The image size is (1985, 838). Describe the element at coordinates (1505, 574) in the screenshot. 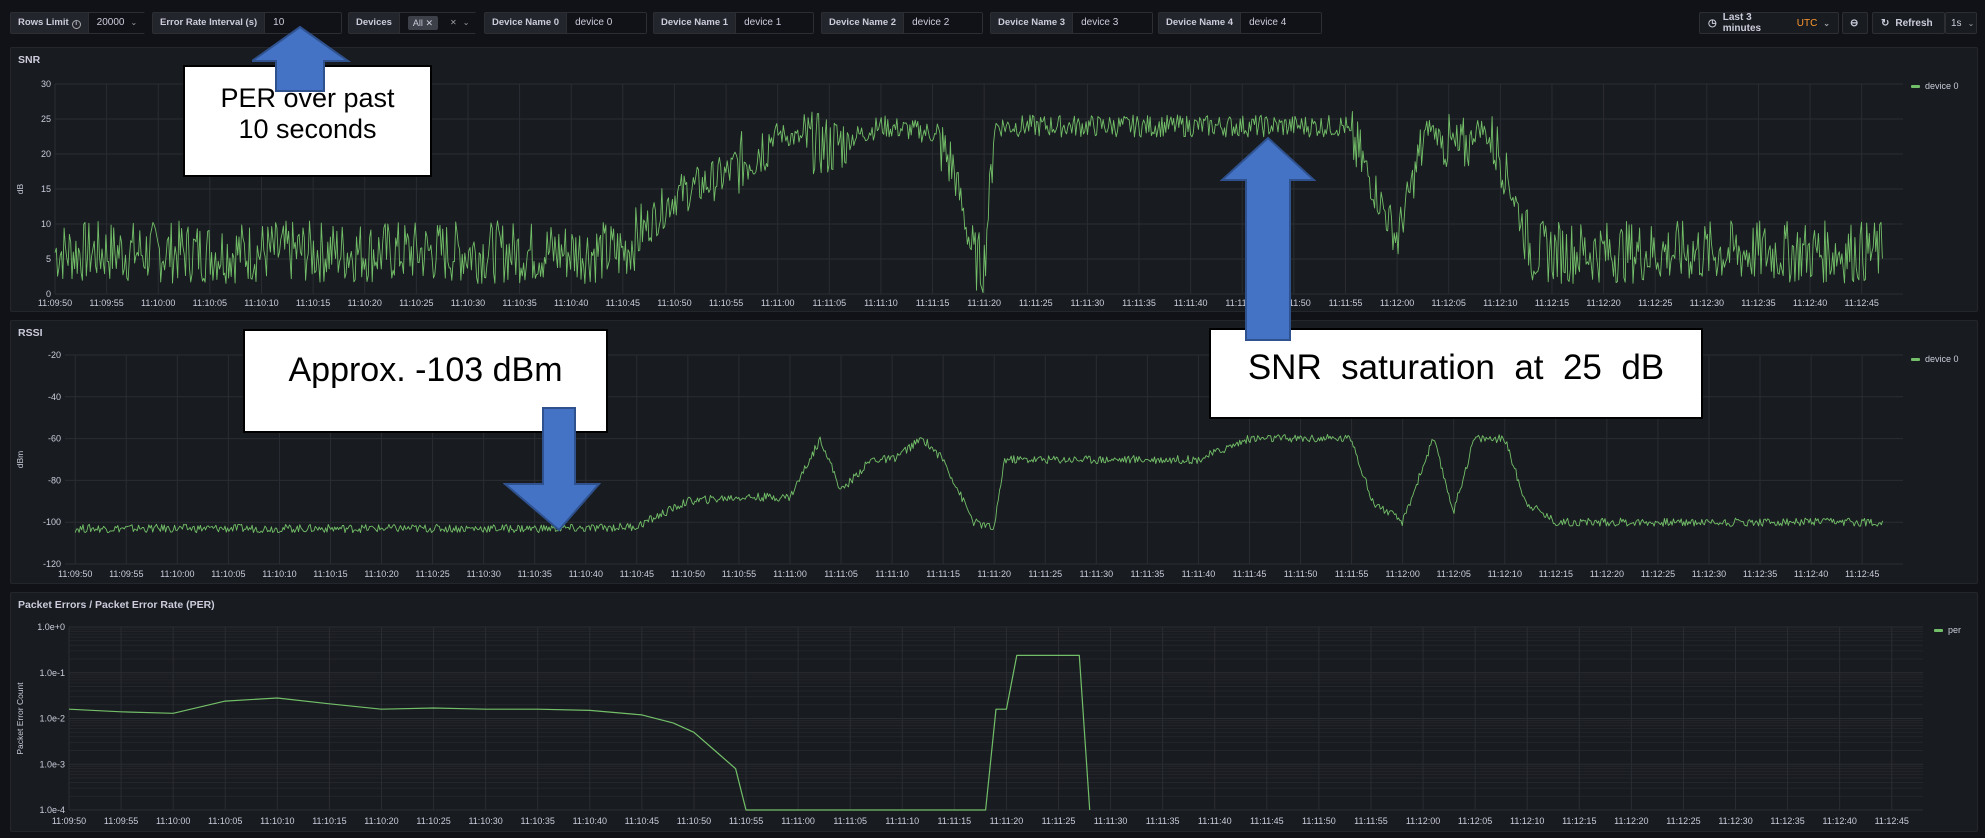

I see `x-tick-label: 11:12:10` at that location.